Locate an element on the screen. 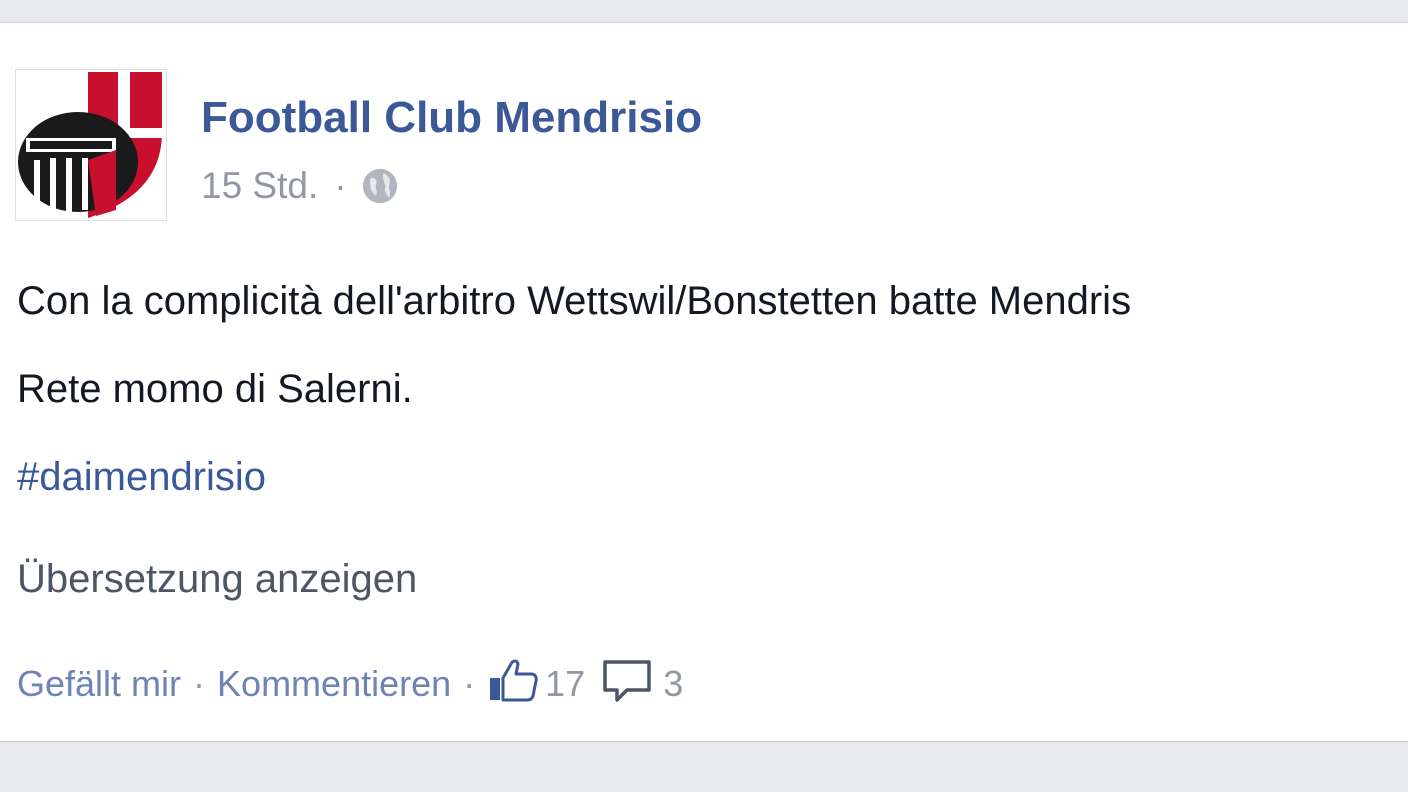 This screenshot has height=792, width=1408. post-meta: 15 Std. · is located at coordinates (300, 186).